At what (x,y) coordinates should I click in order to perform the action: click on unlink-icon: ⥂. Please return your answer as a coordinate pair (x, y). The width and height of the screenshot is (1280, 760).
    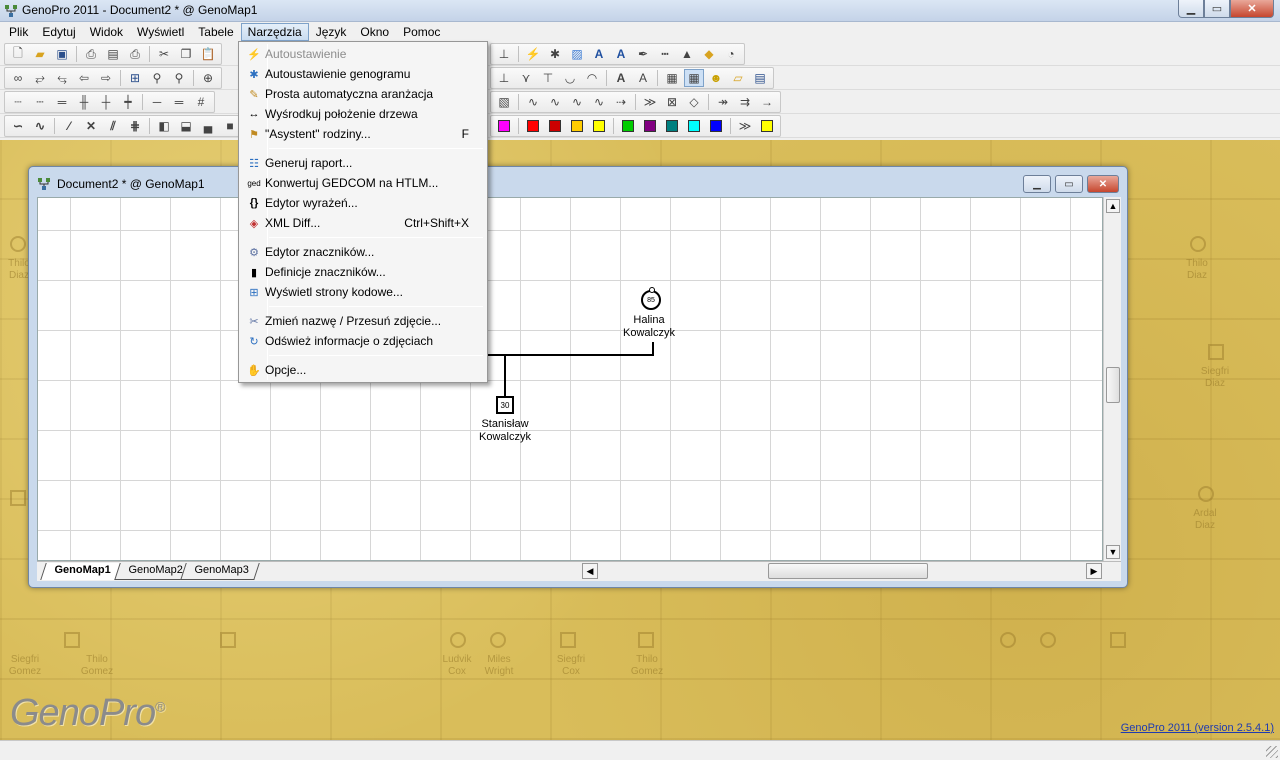
    Looking at the image, I should click on (40, 78).